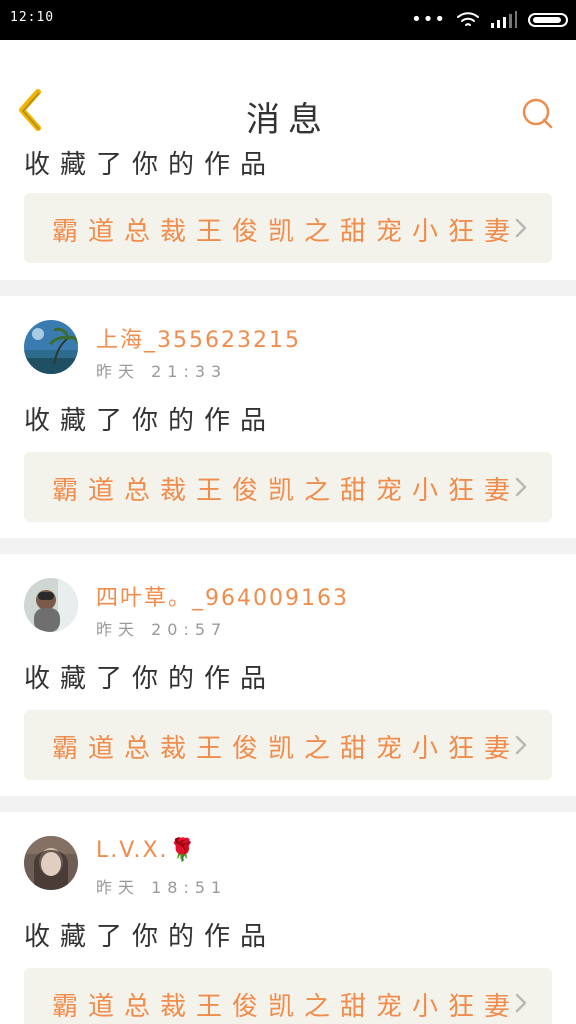  Describe the element at coordinates (548, 20) in the screenshot. I see `battery-icon` at that location.